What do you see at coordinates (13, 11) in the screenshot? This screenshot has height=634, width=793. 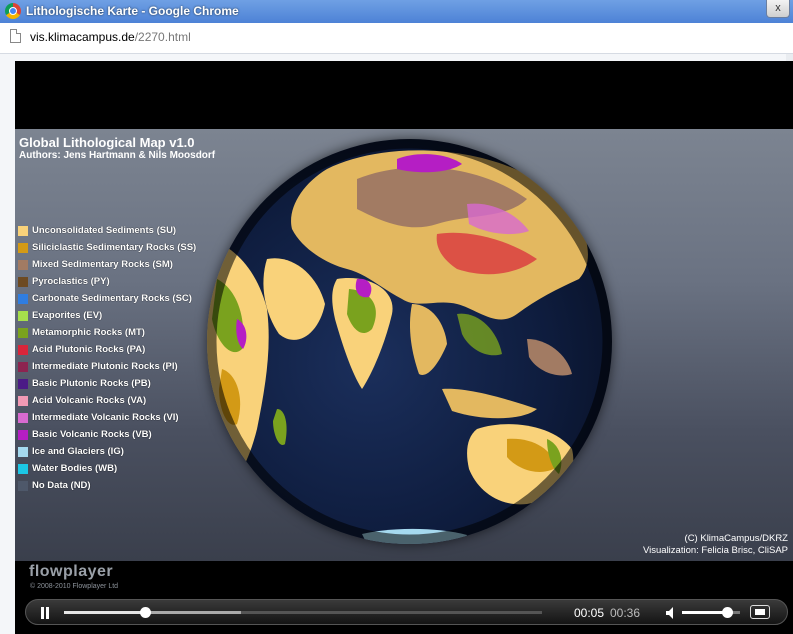 I see `chrome-logo-icon` at bounding box center [13, 11].